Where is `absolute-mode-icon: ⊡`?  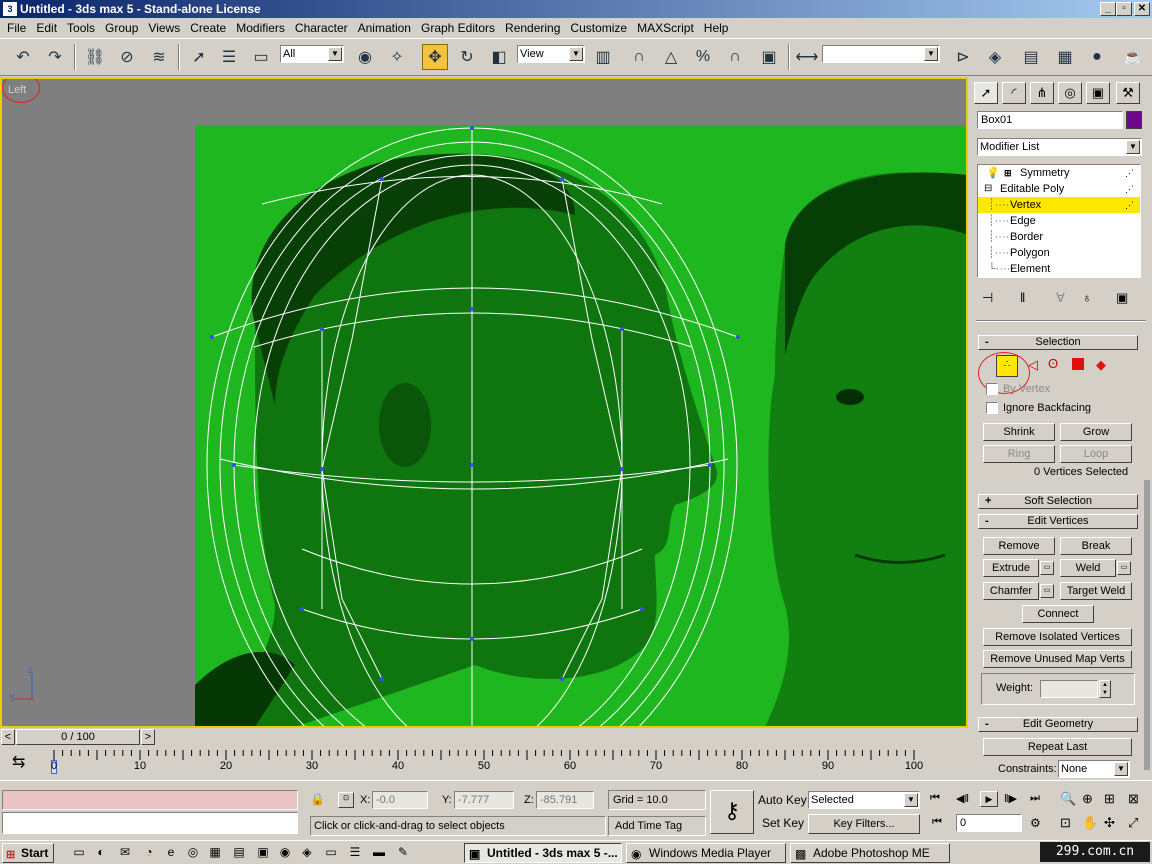 absolute-mode-icon: ⊡ is located at coordinates (346, 800).